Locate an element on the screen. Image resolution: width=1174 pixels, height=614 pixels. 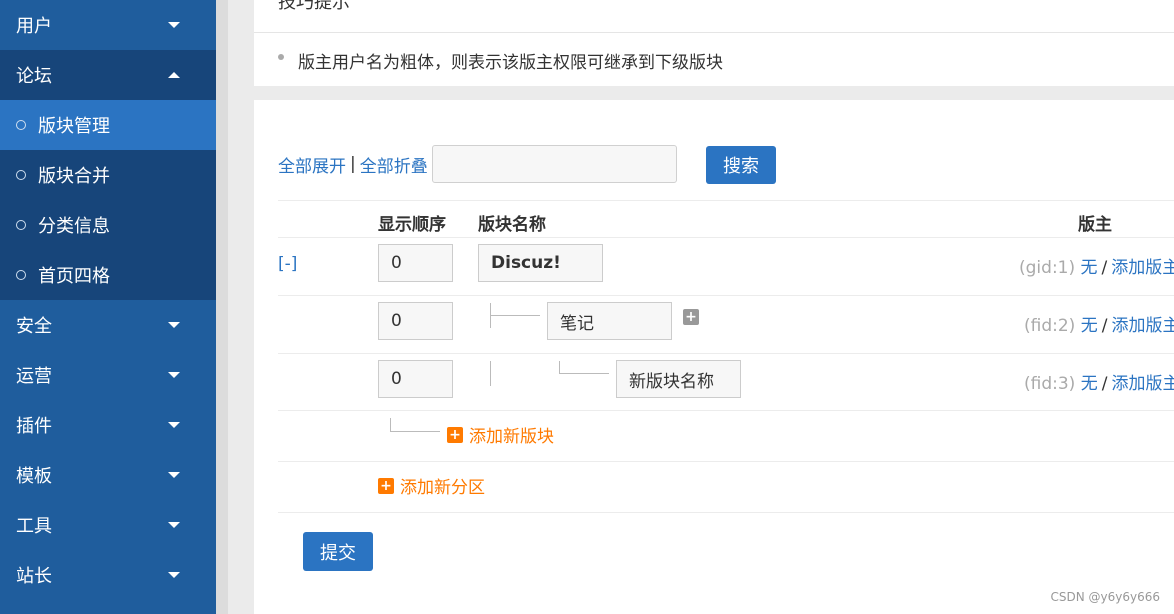
search-button: 搜索 is located at coordinates (741, 165).